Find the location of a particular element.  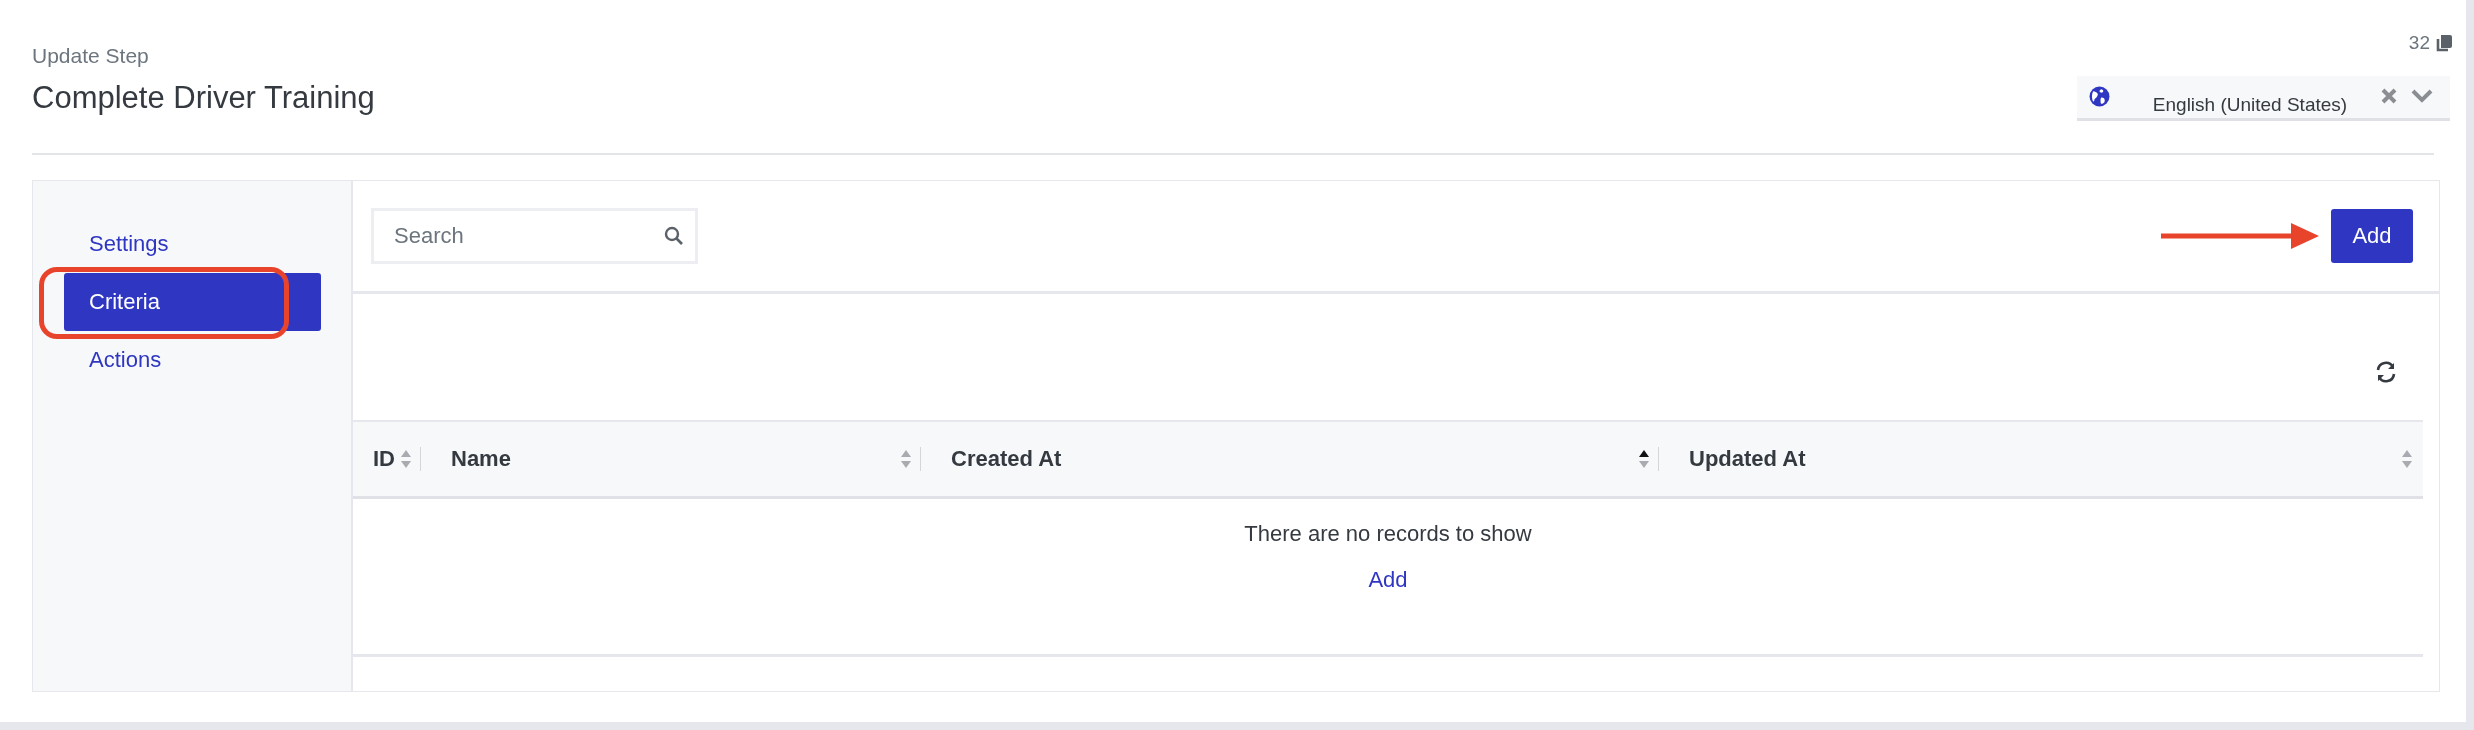

sidebar-item: Criteria is located at coordinates (192, 302).